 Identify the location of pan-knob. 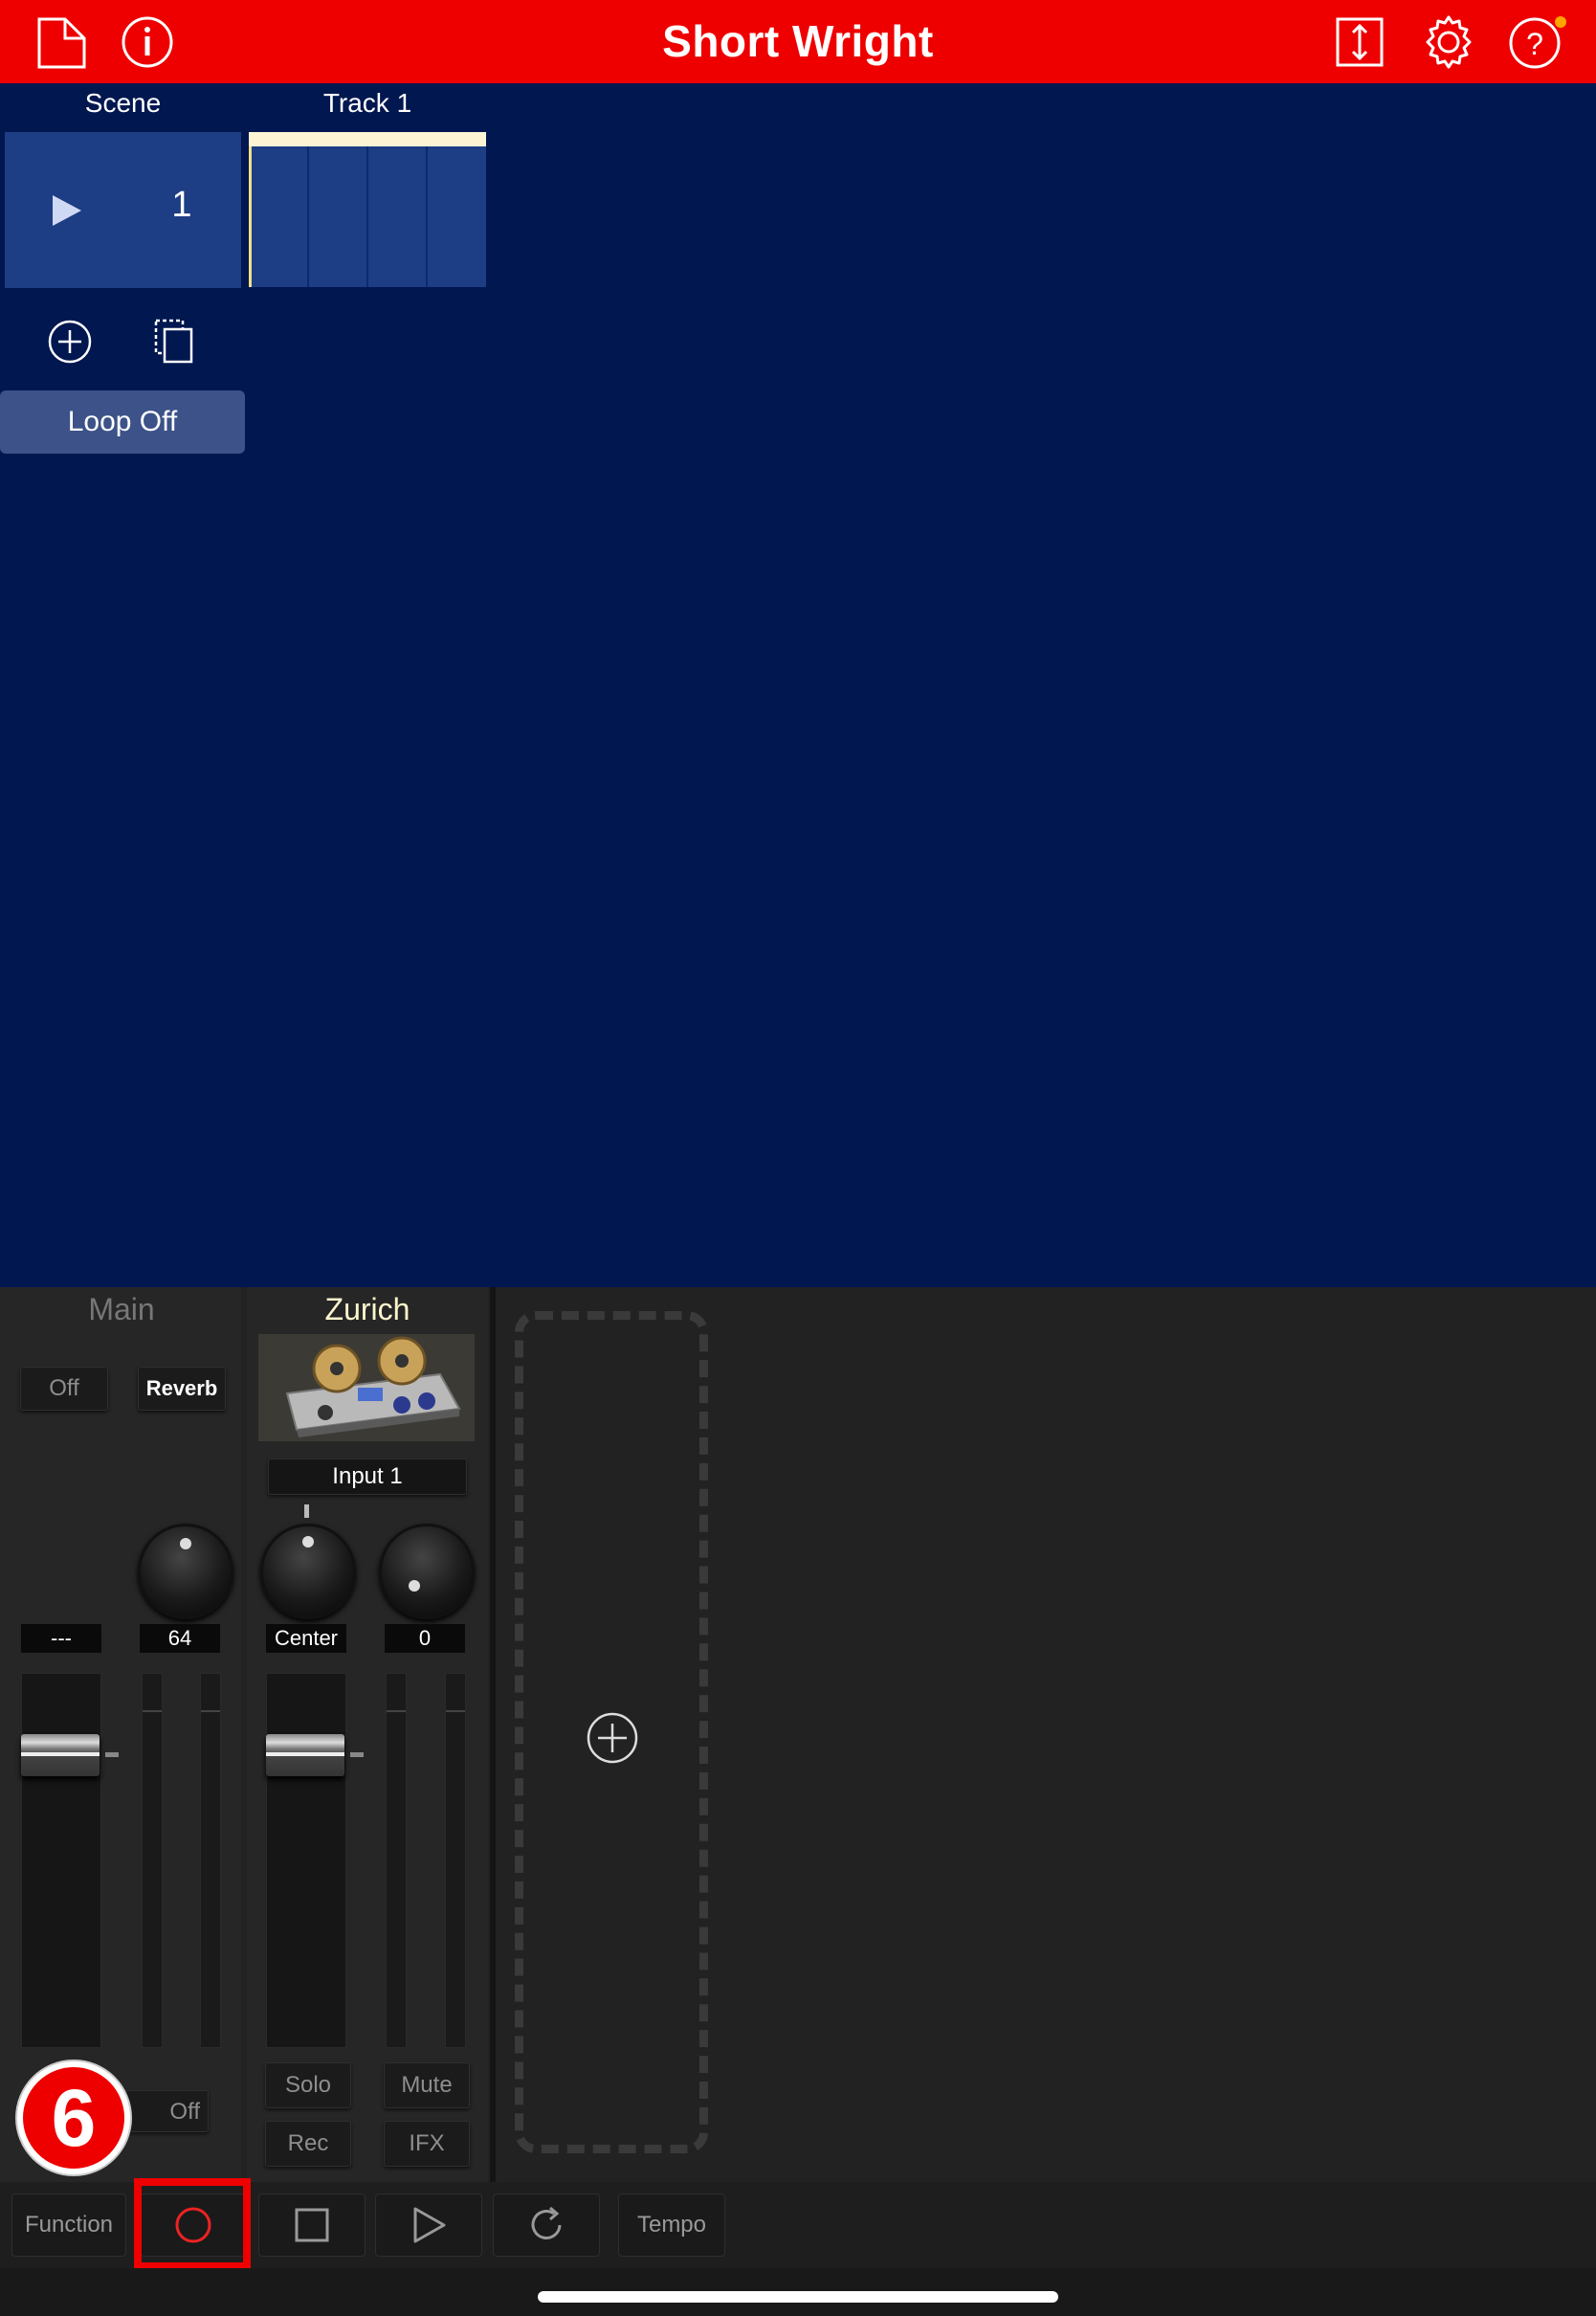
(308, 1571).